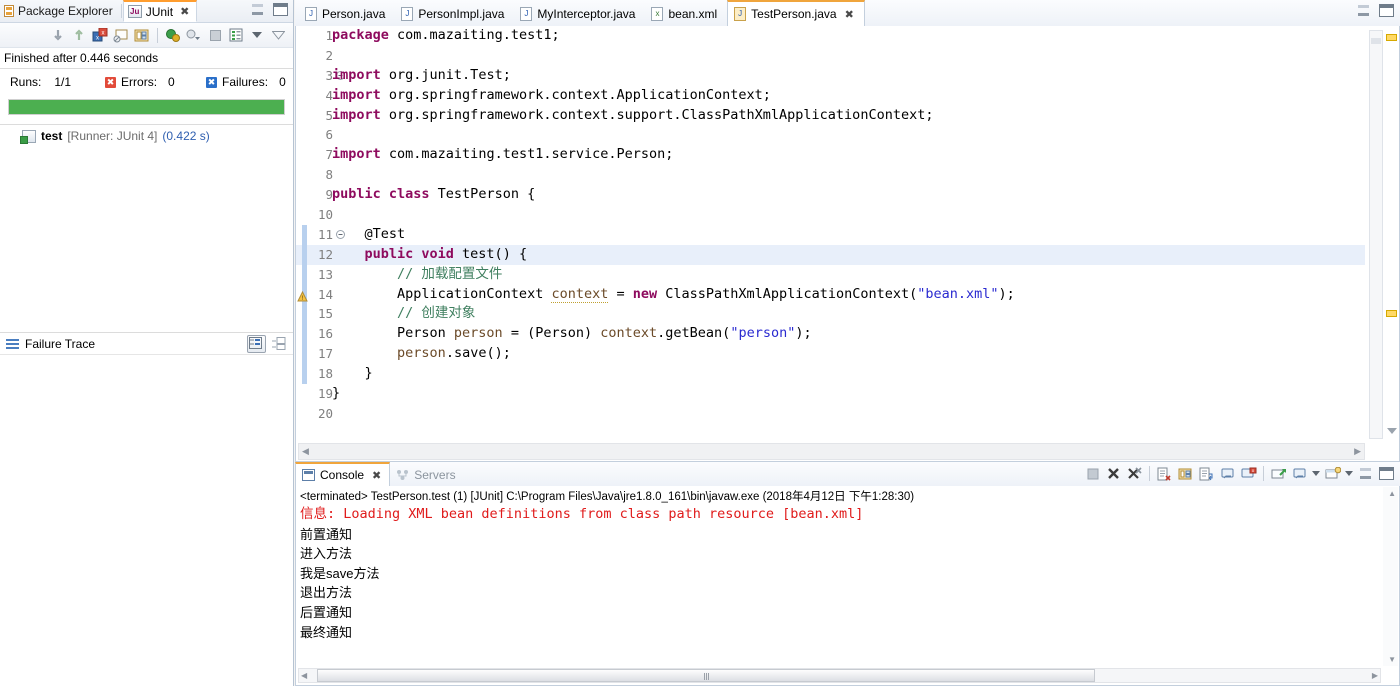 This screenshot has width=1400, height=686. I want to click on editor-tab-personimpl-java: J PersonImpl.java, so click(454, 13).